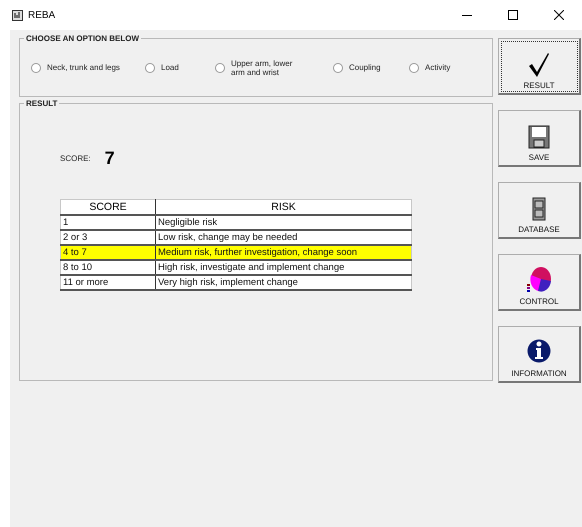 The image size is (582, 527). I want to click on info-icon, so click(539, 351).